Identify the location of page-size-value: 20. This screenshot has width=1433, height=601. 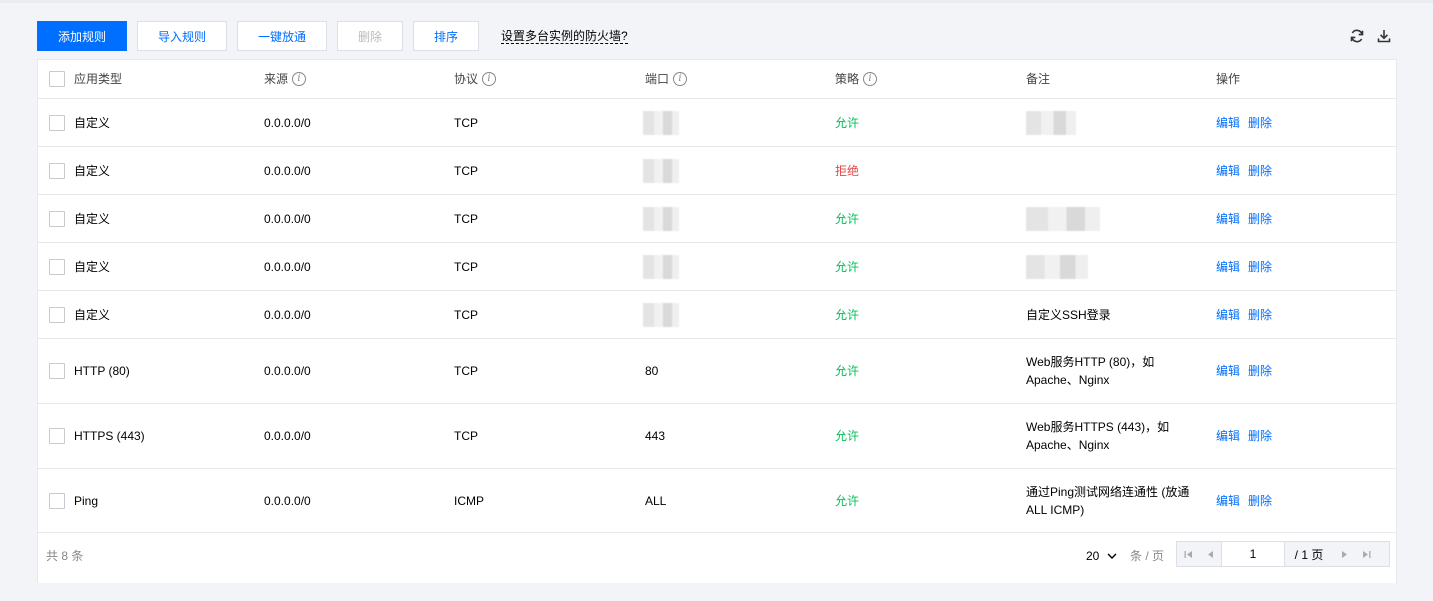
(1093, 556).